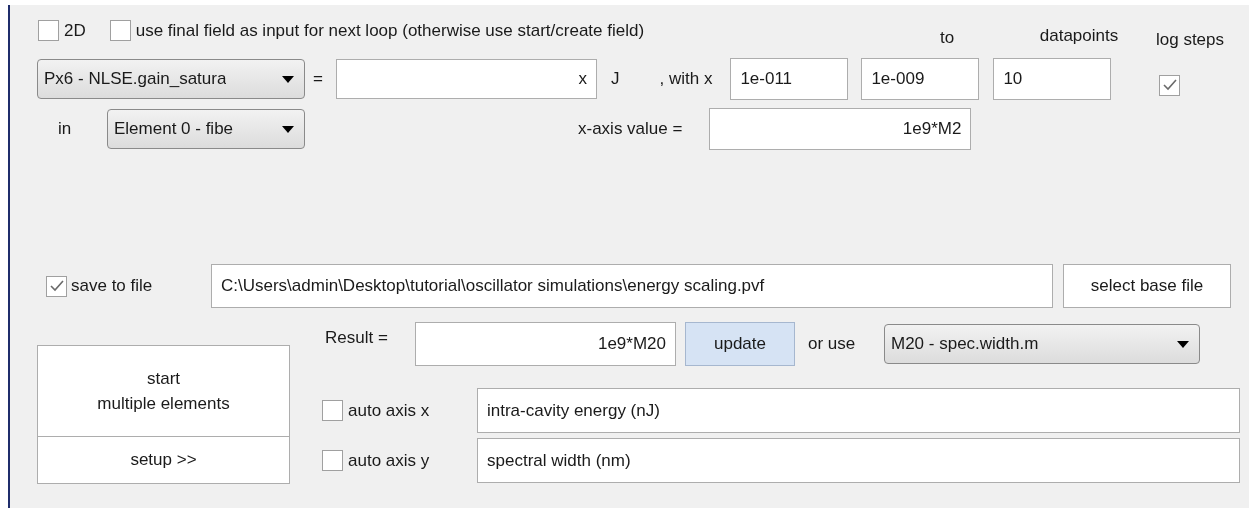 This screenshot has height=508, width=1249. Describe the element at coordinates (615, 79) in the screenshot. I see `label: J` at that location.